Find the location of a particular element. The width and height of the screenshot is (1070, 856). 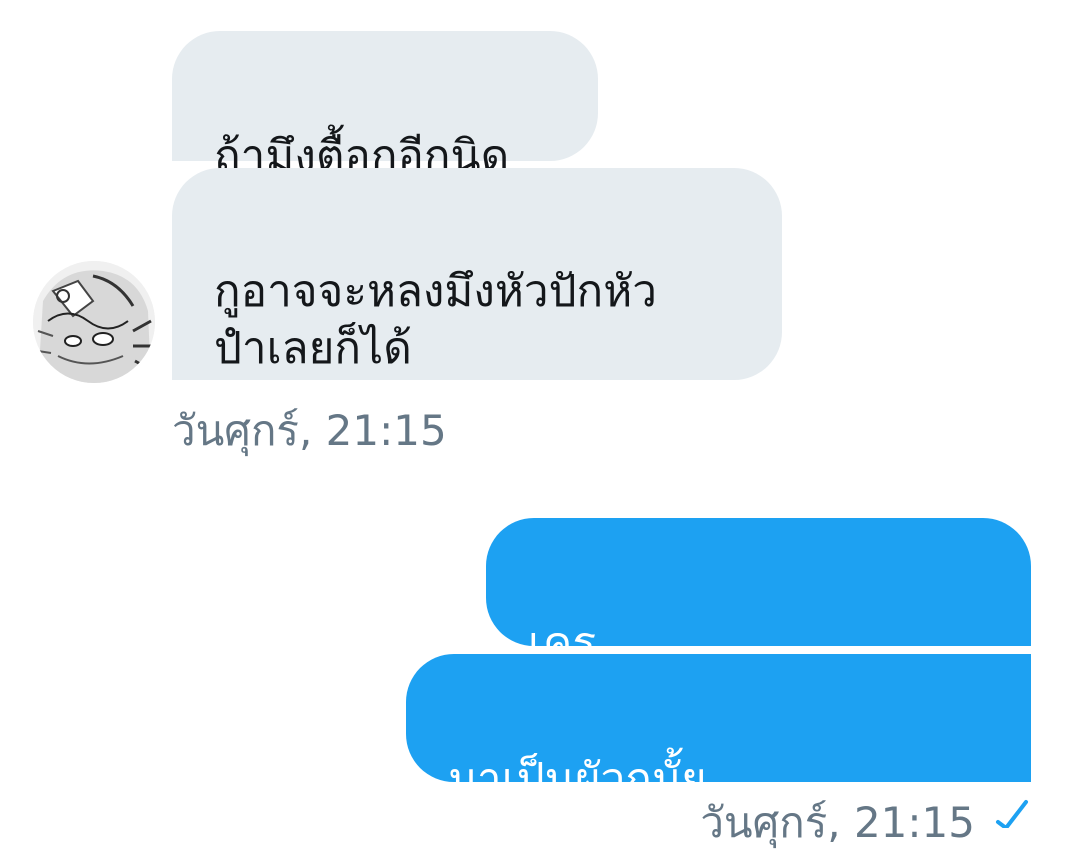

message-text: กูอาจจะหลงมึงหัวปักหัว ปำเลยก็ได้ is located at coordinates (435, 320).